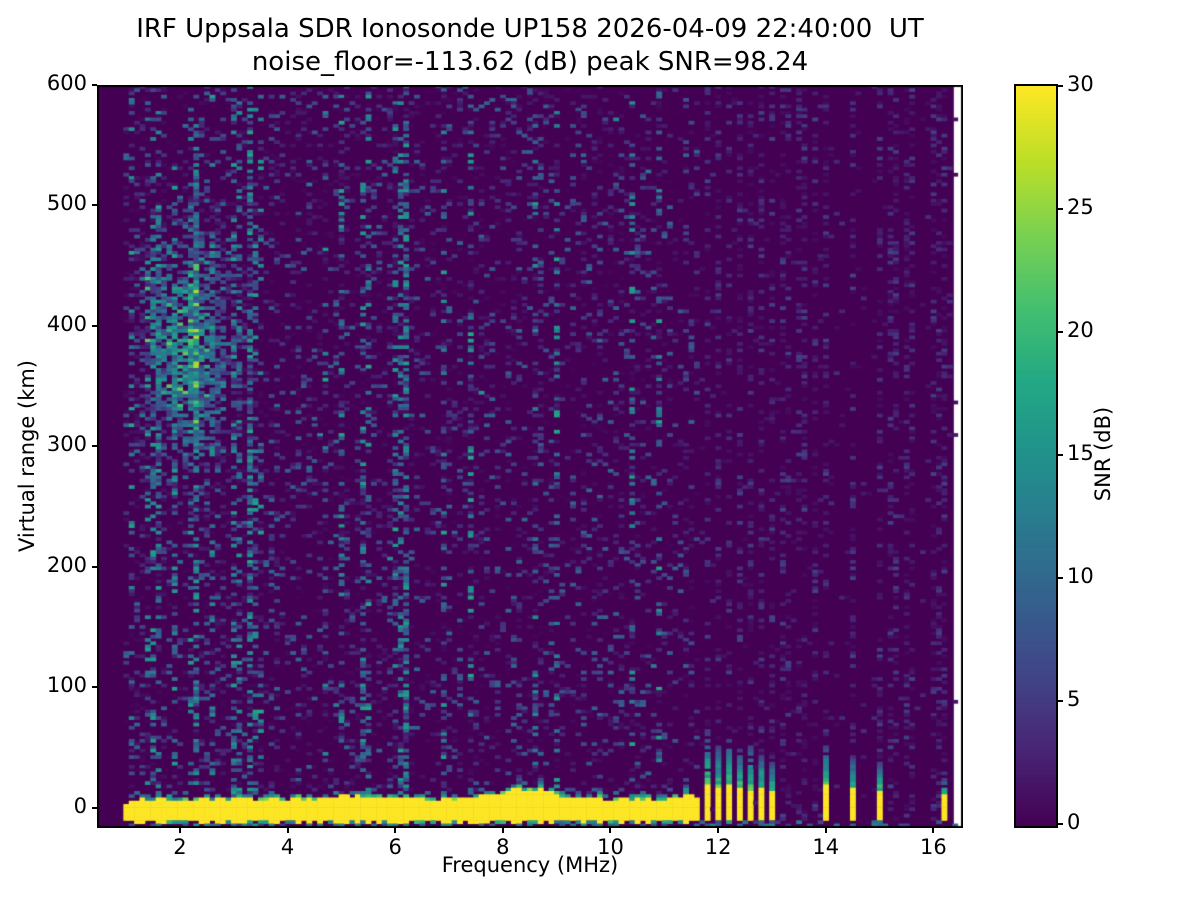 The height and width of the screenshot is (900, 1200). Describe the element at coordinates (530, 62) in the screenshot. I see `chart-subtitle: noise_floor=-113.62 (dB) peak SNR=98.24` at that location.